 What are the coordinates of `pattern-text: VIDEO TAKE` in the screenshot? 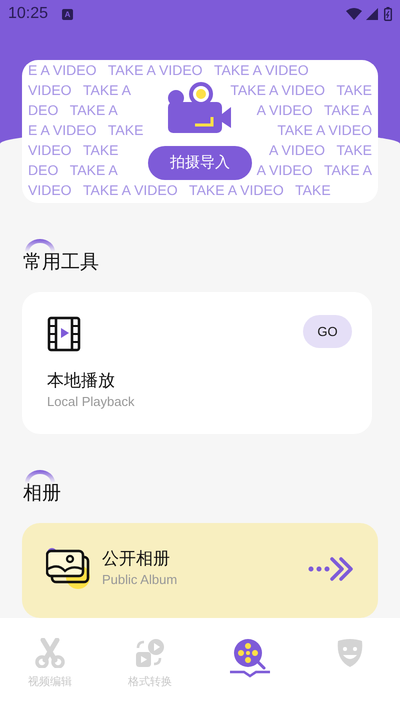 It's located at (73, 150).